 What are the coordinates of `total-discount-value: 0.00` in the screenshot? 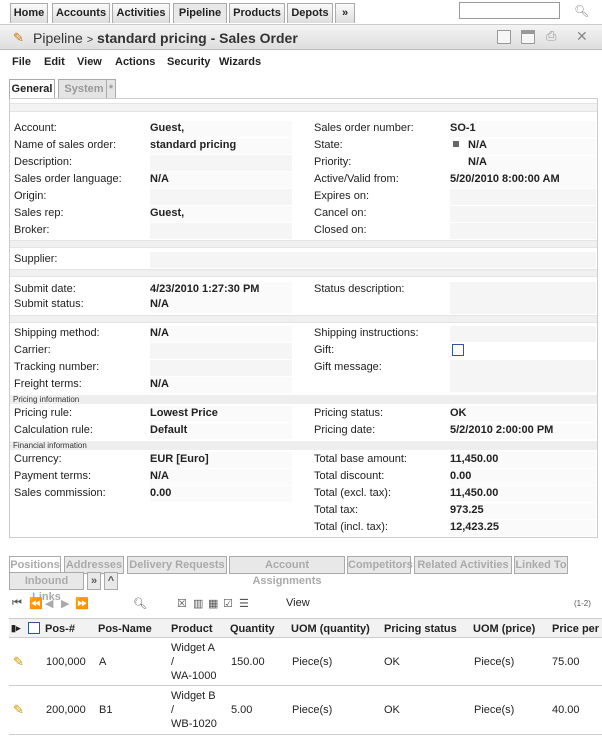 It's located at (523, 477).